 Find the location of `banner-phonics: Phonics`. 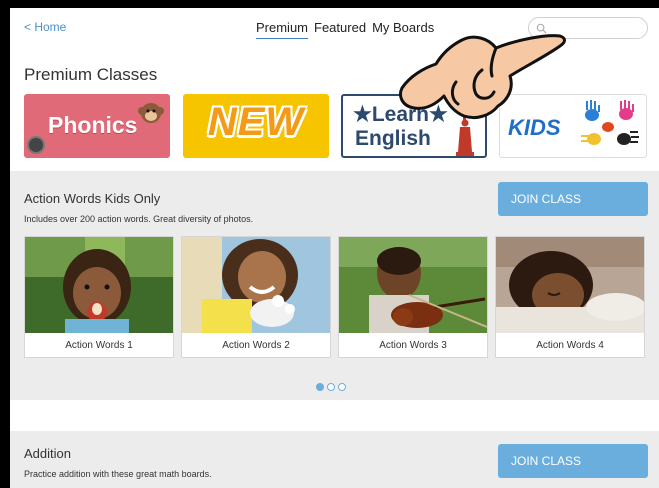

banner-phonics: Phonics is located at coordinates (97, 126).